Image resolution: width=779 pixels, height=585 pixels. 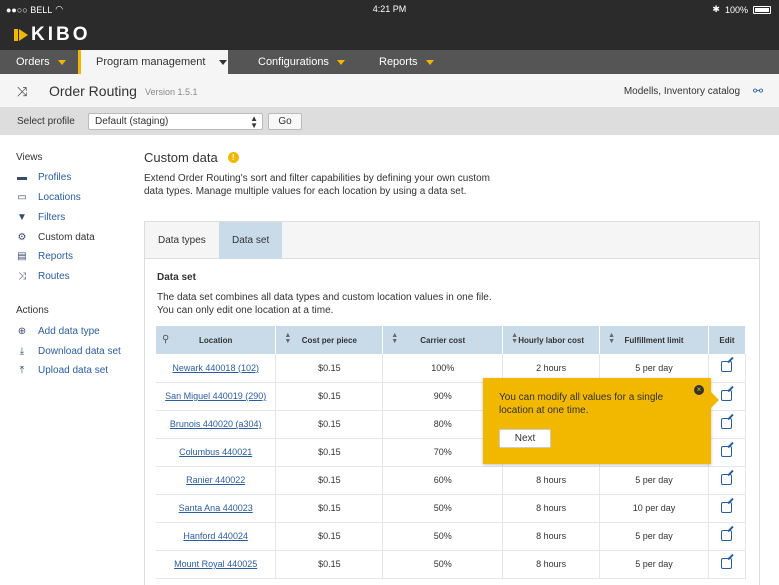 What do you see at coordinates (22, 370) in the screenshot?
I see `upload-icon: ⤒` at bounding box center [22, 370].